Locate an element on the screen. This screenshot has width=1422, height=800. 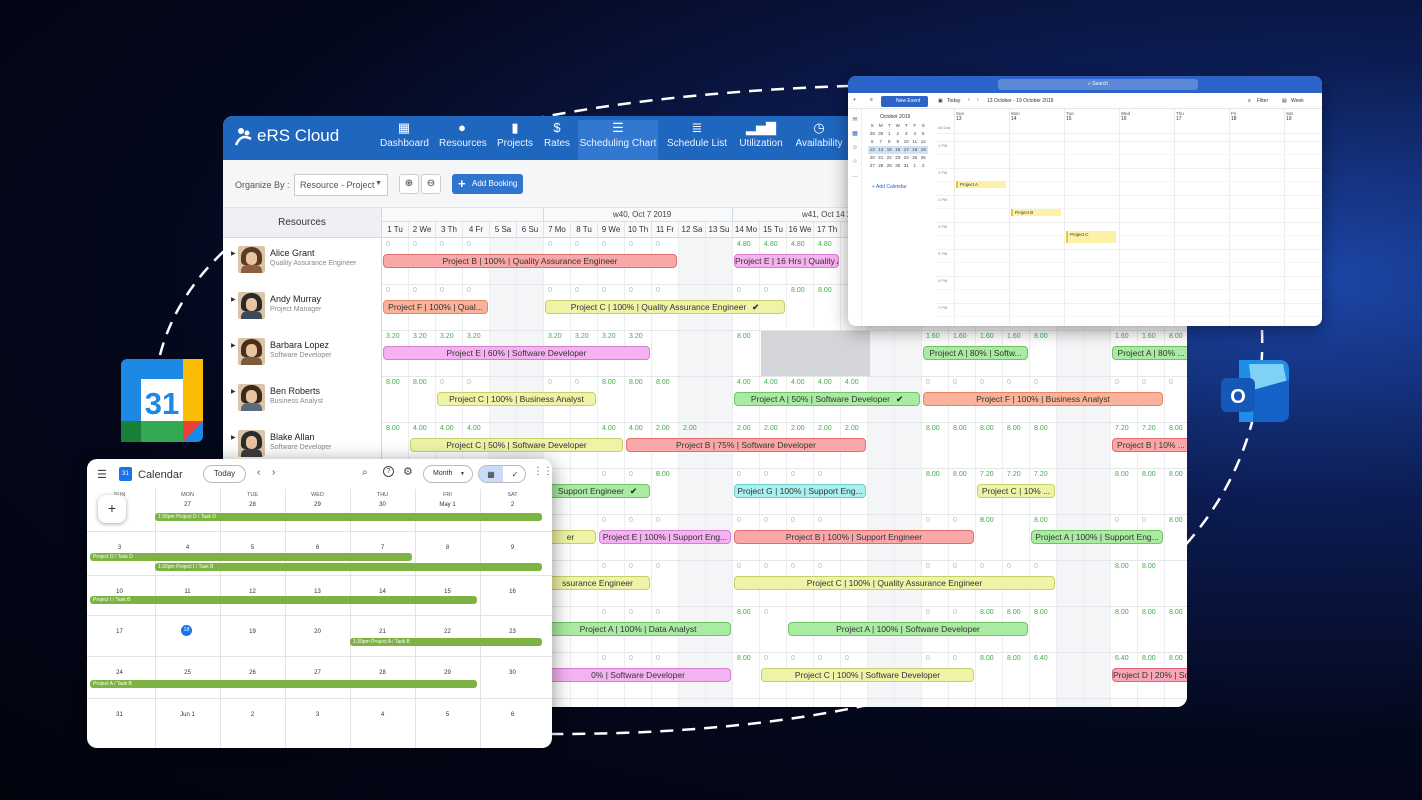
mini-day: 9 is located at coordinates (898, 142).